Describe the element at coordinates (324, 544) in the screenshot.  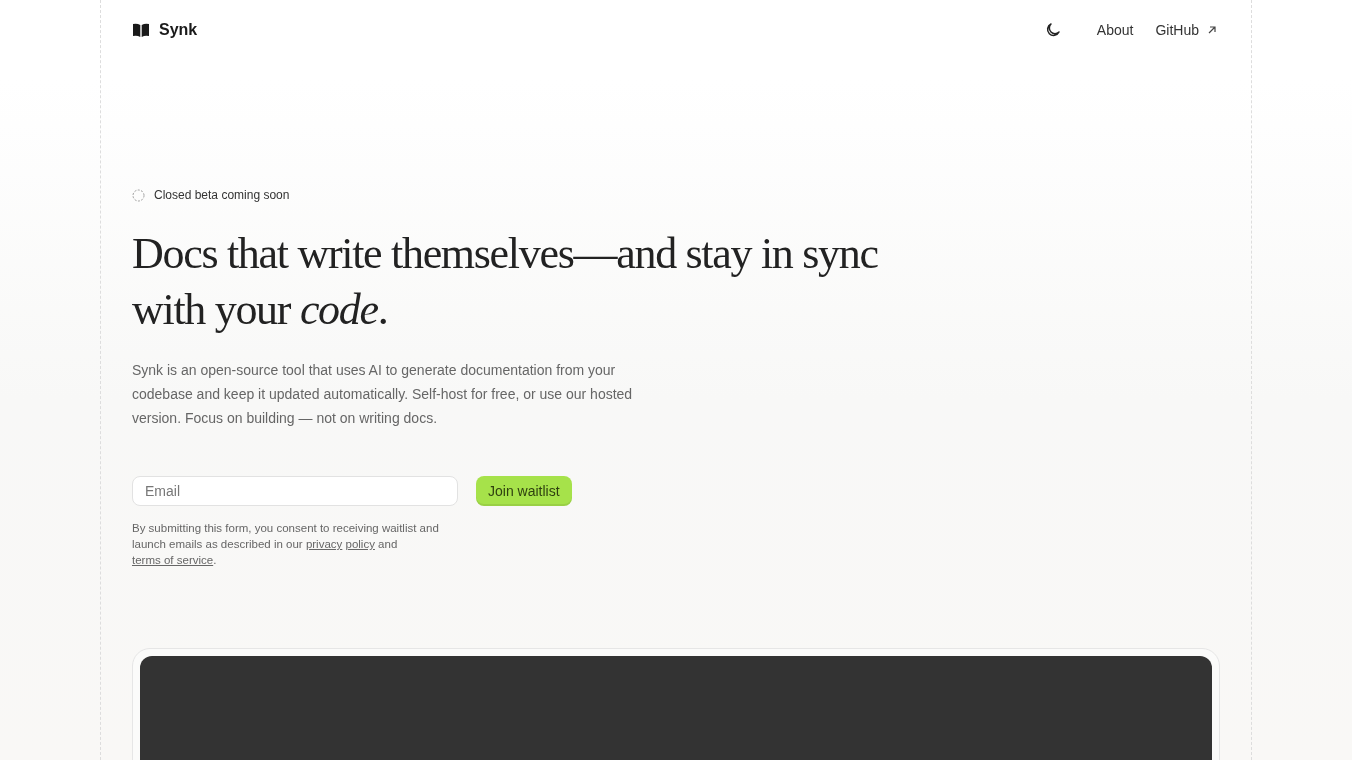
I see `consent-link: privacy` at that location.